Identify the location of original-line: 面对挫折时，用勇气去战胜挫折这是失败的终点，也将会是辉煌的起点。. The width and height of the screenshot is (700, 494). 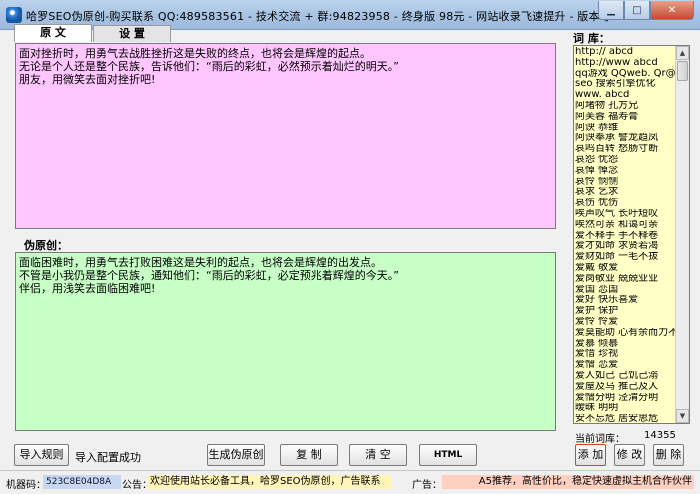
(195, 53).